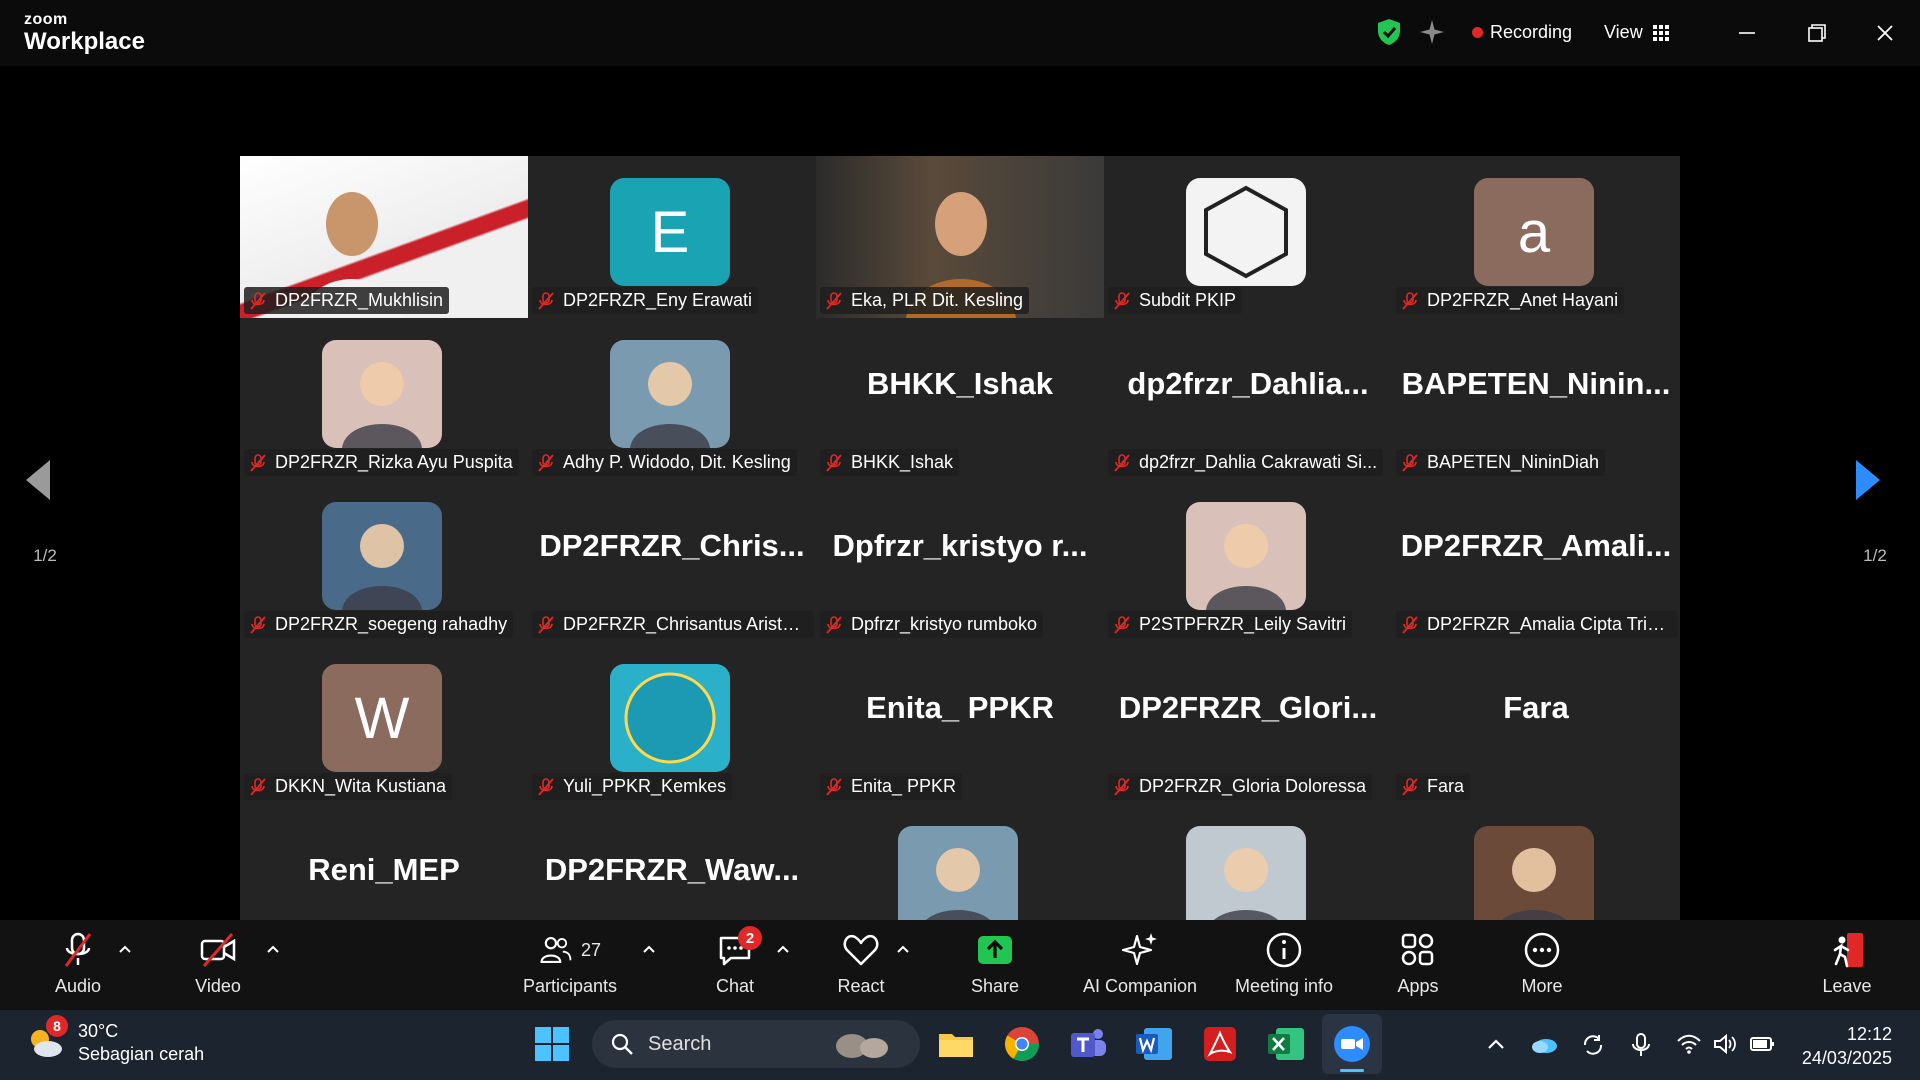 This screenshot has width=1920, height=1080. What do you see at coordinates (1432, 32) in the screenshot?
I see `sparkle-icon` at bounding box center [1432, 32].